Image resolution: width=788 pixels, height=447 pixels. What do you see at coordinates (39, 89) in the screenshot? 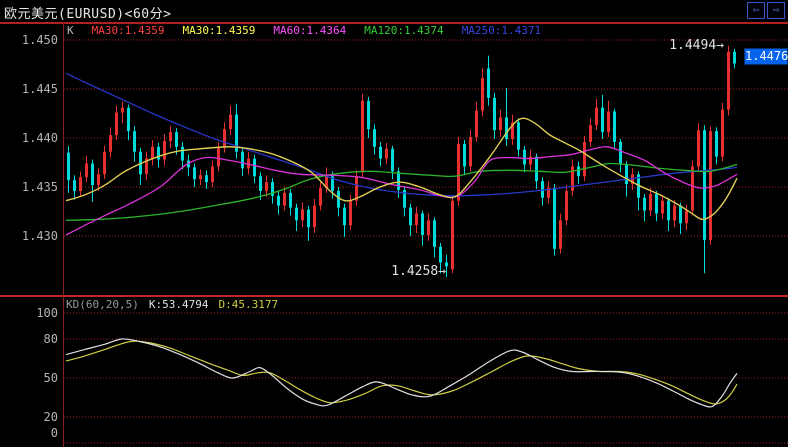
I see `y-axis-label: 1.445` at bounding box center [39, 89].